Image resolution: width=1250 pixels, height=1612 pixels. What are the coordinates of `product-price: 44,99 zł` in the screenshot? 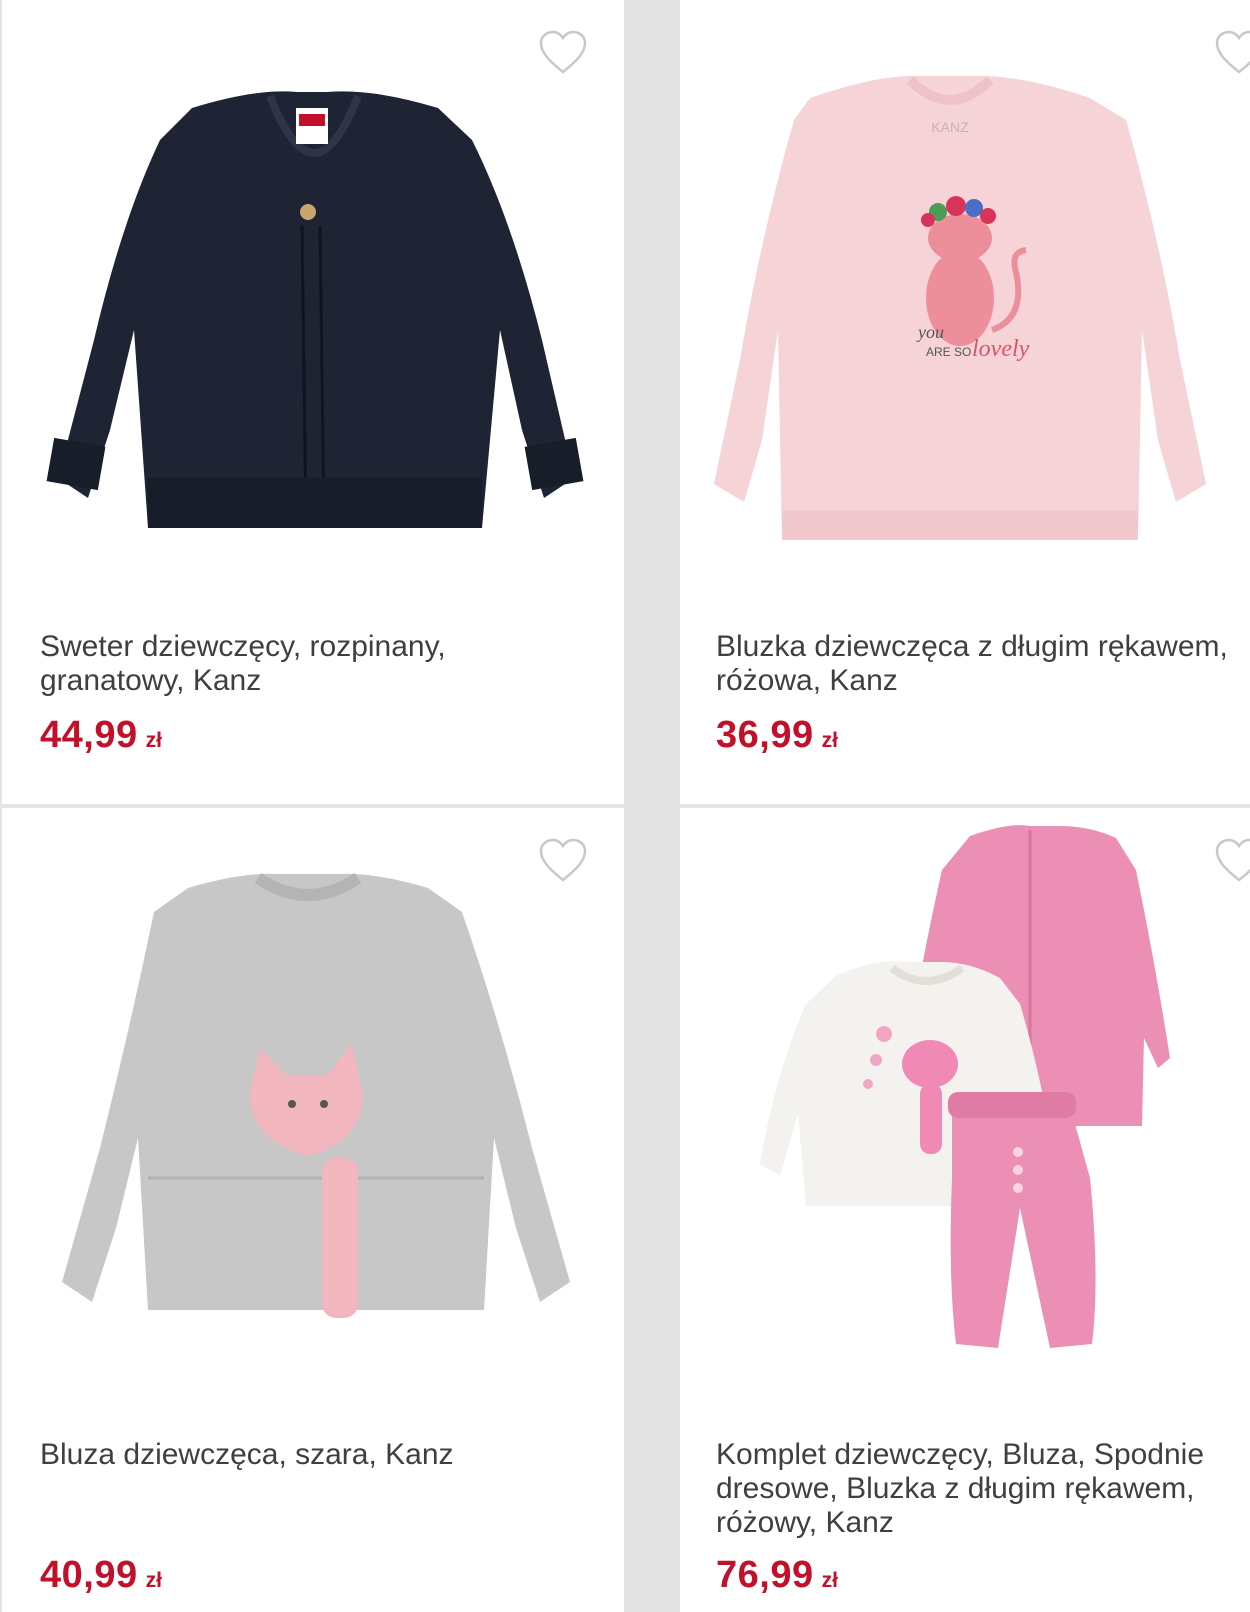 It's located at (101, 735).